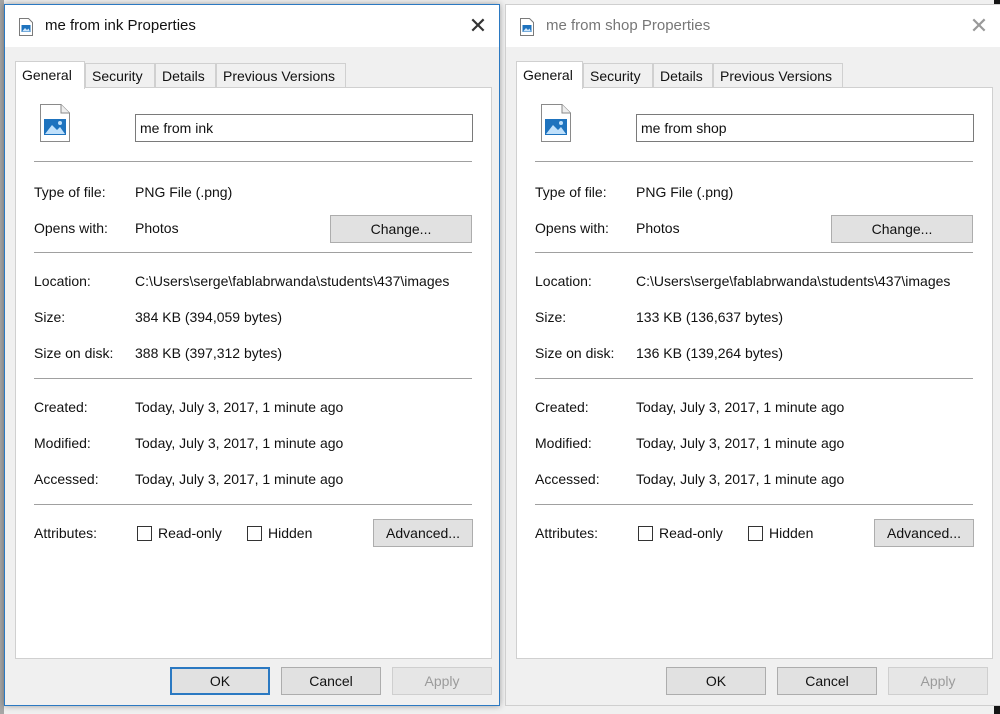  I want to click on window-title: me from ink Properties, so click(120, 25).